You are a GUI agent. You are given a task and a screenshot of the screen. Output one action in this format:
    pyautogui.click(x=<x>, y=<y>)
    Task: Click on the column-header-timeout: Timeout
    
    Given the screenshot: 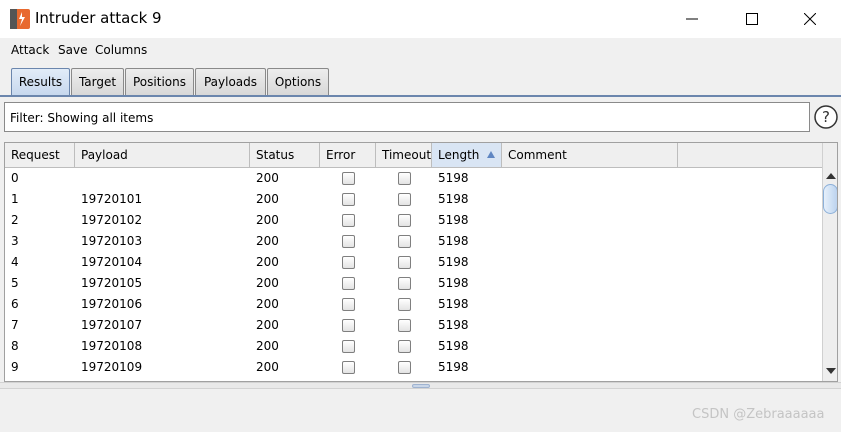 What is the action you would take?
    pyautogui.click(x=404, y=155)
    